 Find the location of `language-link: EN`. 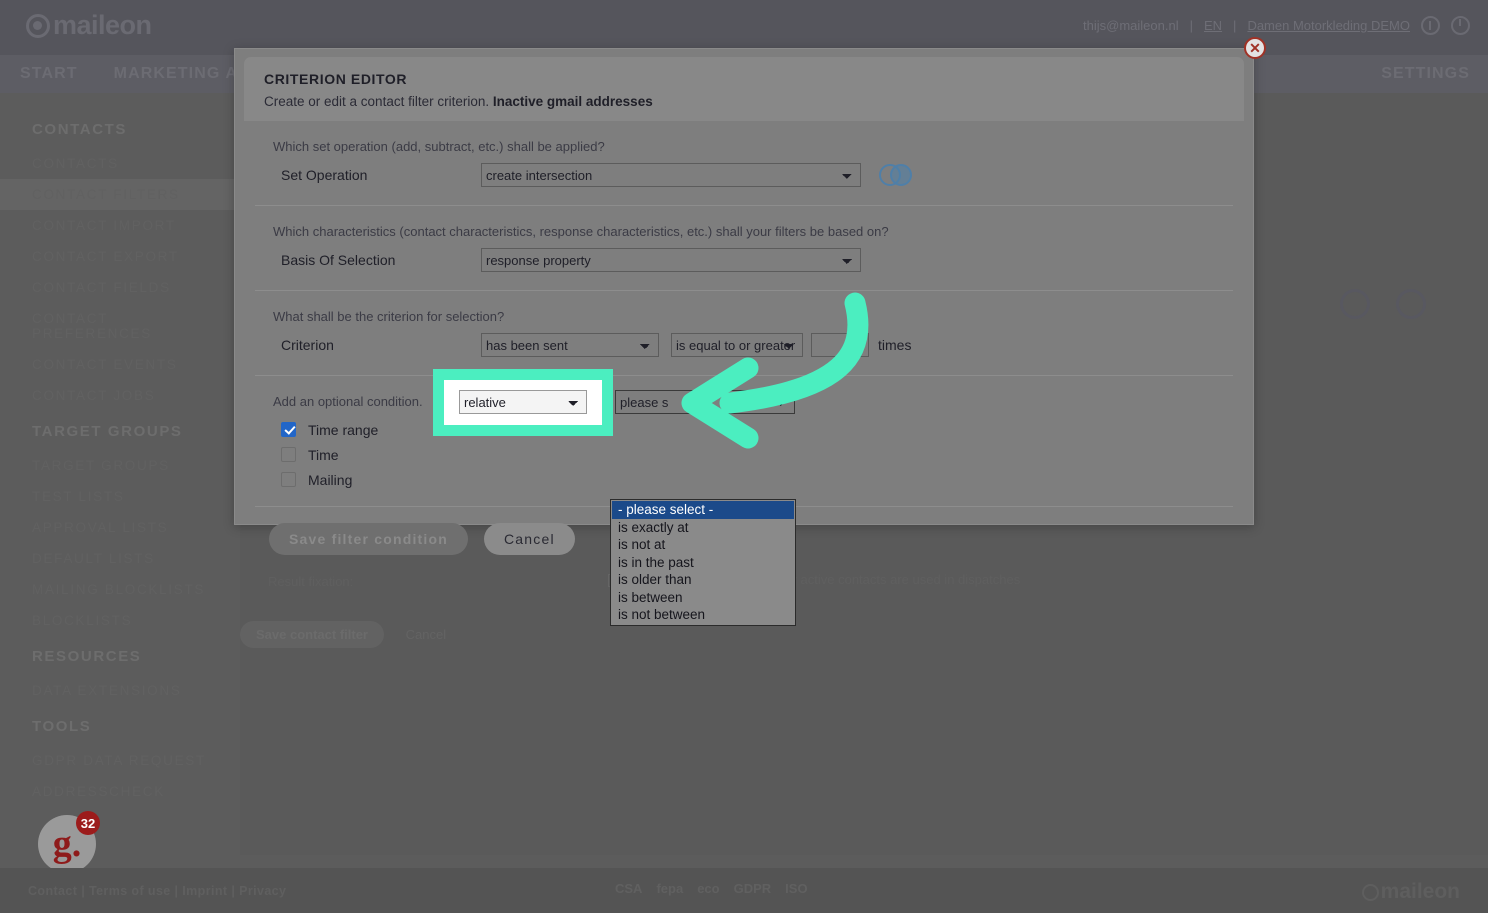

language-link: EN is located at coordinates (1213, 25).